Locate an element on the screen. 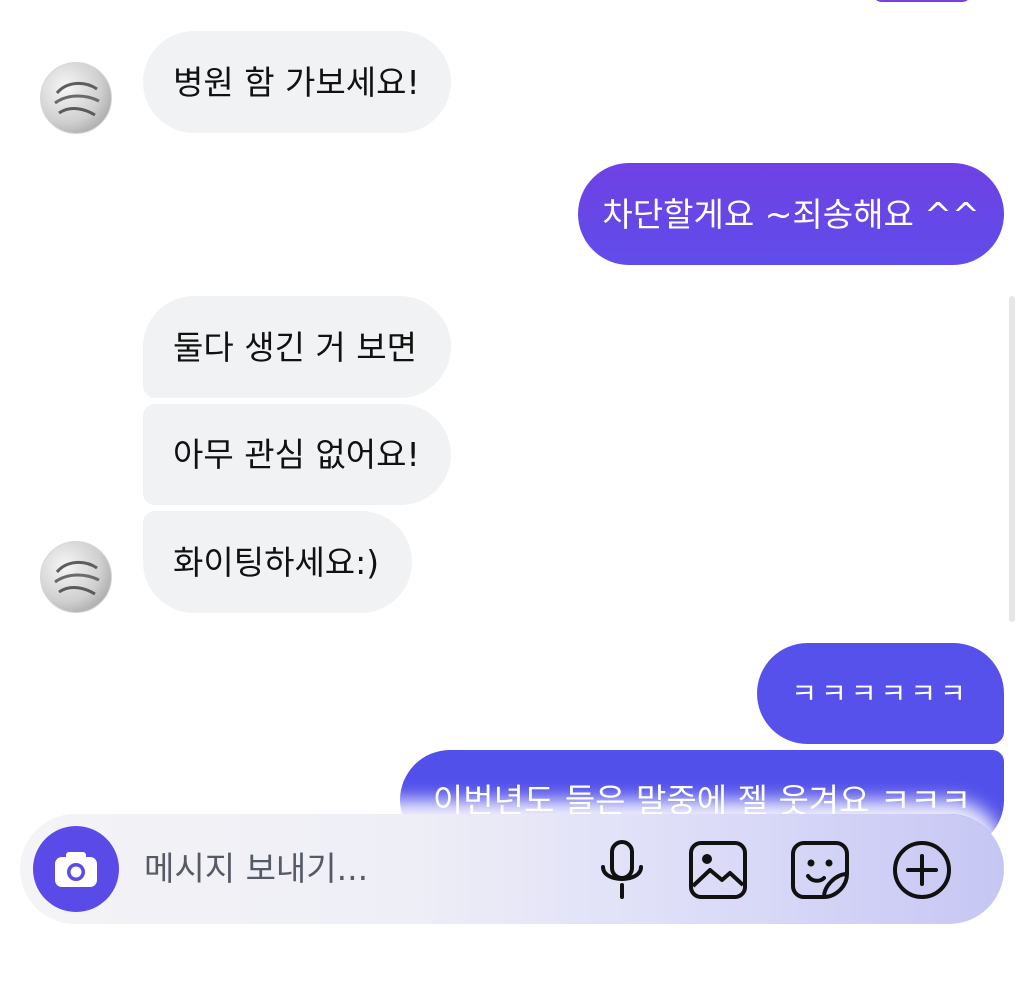  message-bubble-incoming: 둘다 생긴 거 보면 is located at coordinates (297, 347).